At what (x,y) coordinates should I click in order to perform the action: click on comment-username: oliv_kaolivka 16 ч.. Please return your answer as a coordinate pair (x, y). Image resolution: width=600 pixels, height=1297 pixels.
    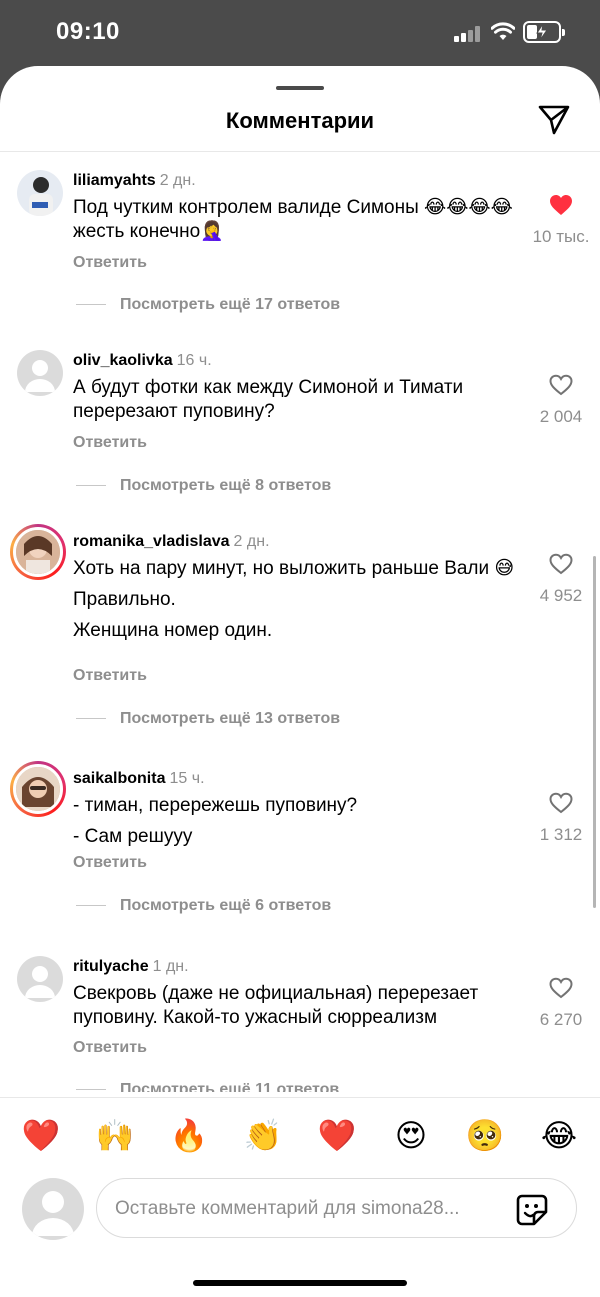
    Looking at the image, I should click on (142, 361).